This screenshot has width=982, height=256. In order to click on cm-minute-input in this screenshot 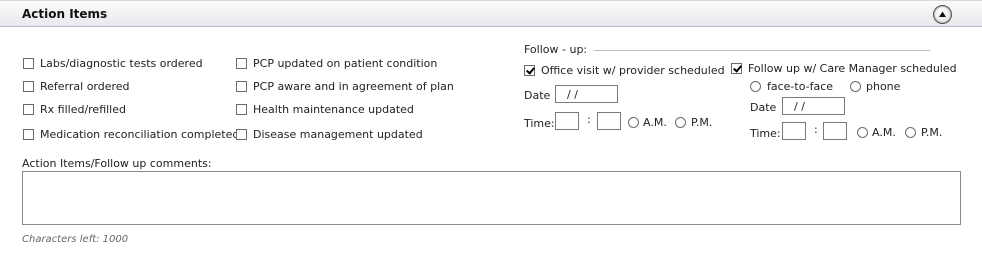, I will do `click(835, 131)`.